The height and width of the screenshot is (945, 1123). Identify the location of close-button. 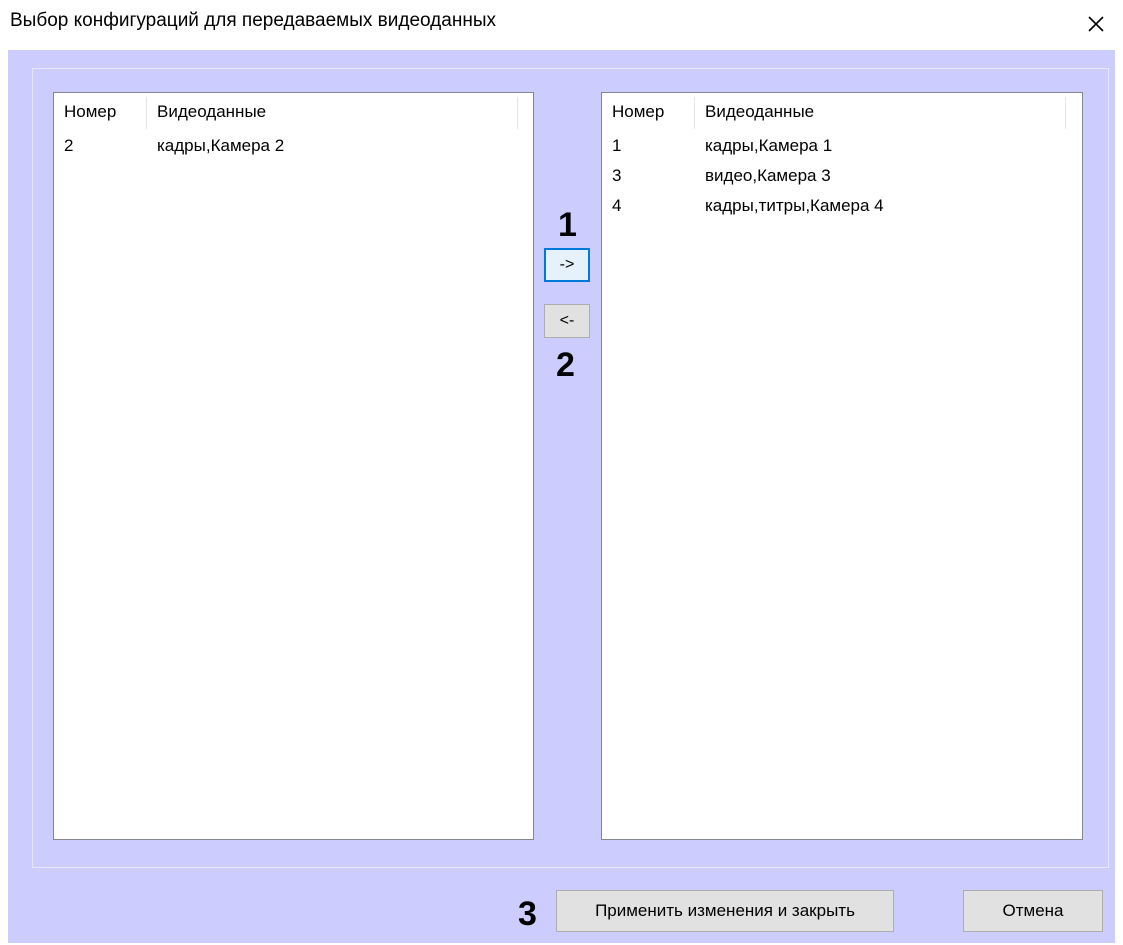
(1096, 24).